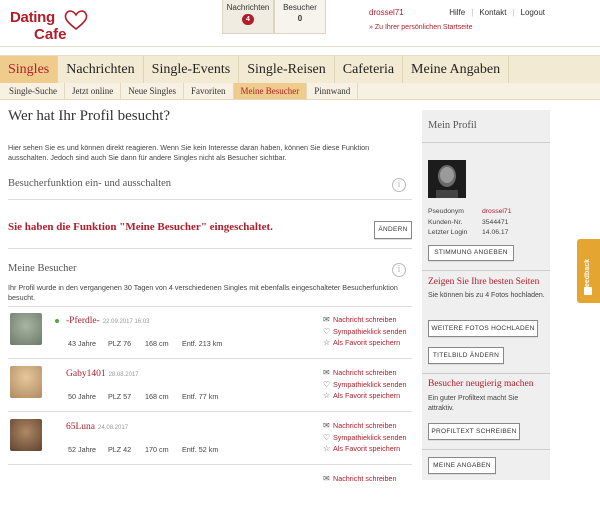  Describe the element at coordinates (481, 384) in the screenshot. I see `curious-heading: Besucher neugierig machen` at that location.